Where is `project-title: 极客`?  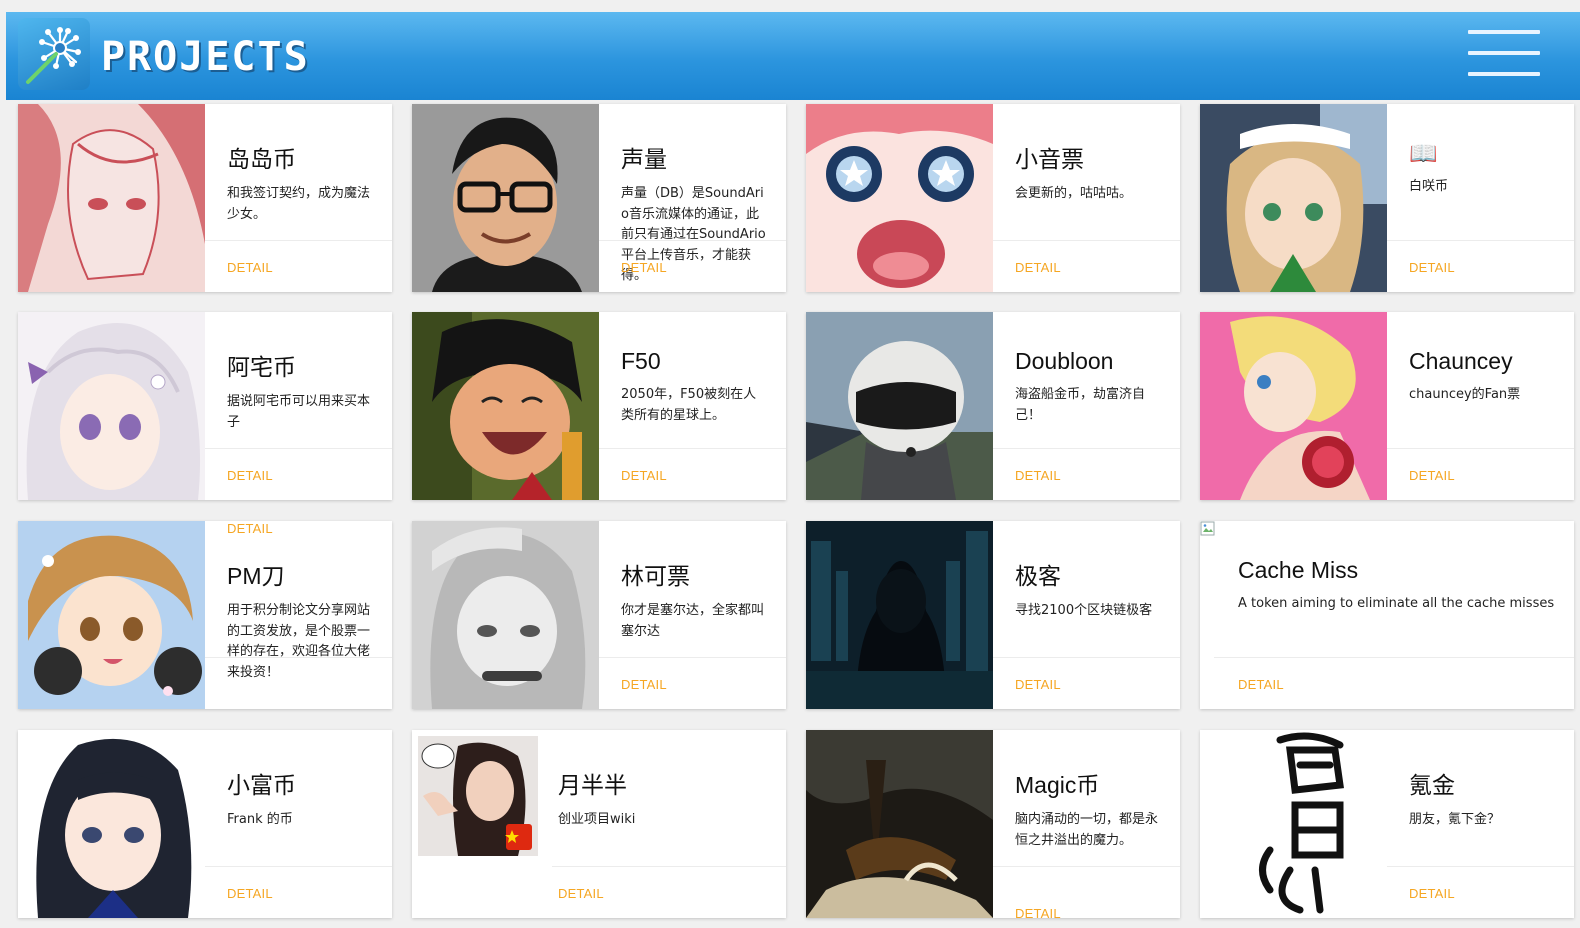 project-title: 极客 is located at coordinates (1038, 576).